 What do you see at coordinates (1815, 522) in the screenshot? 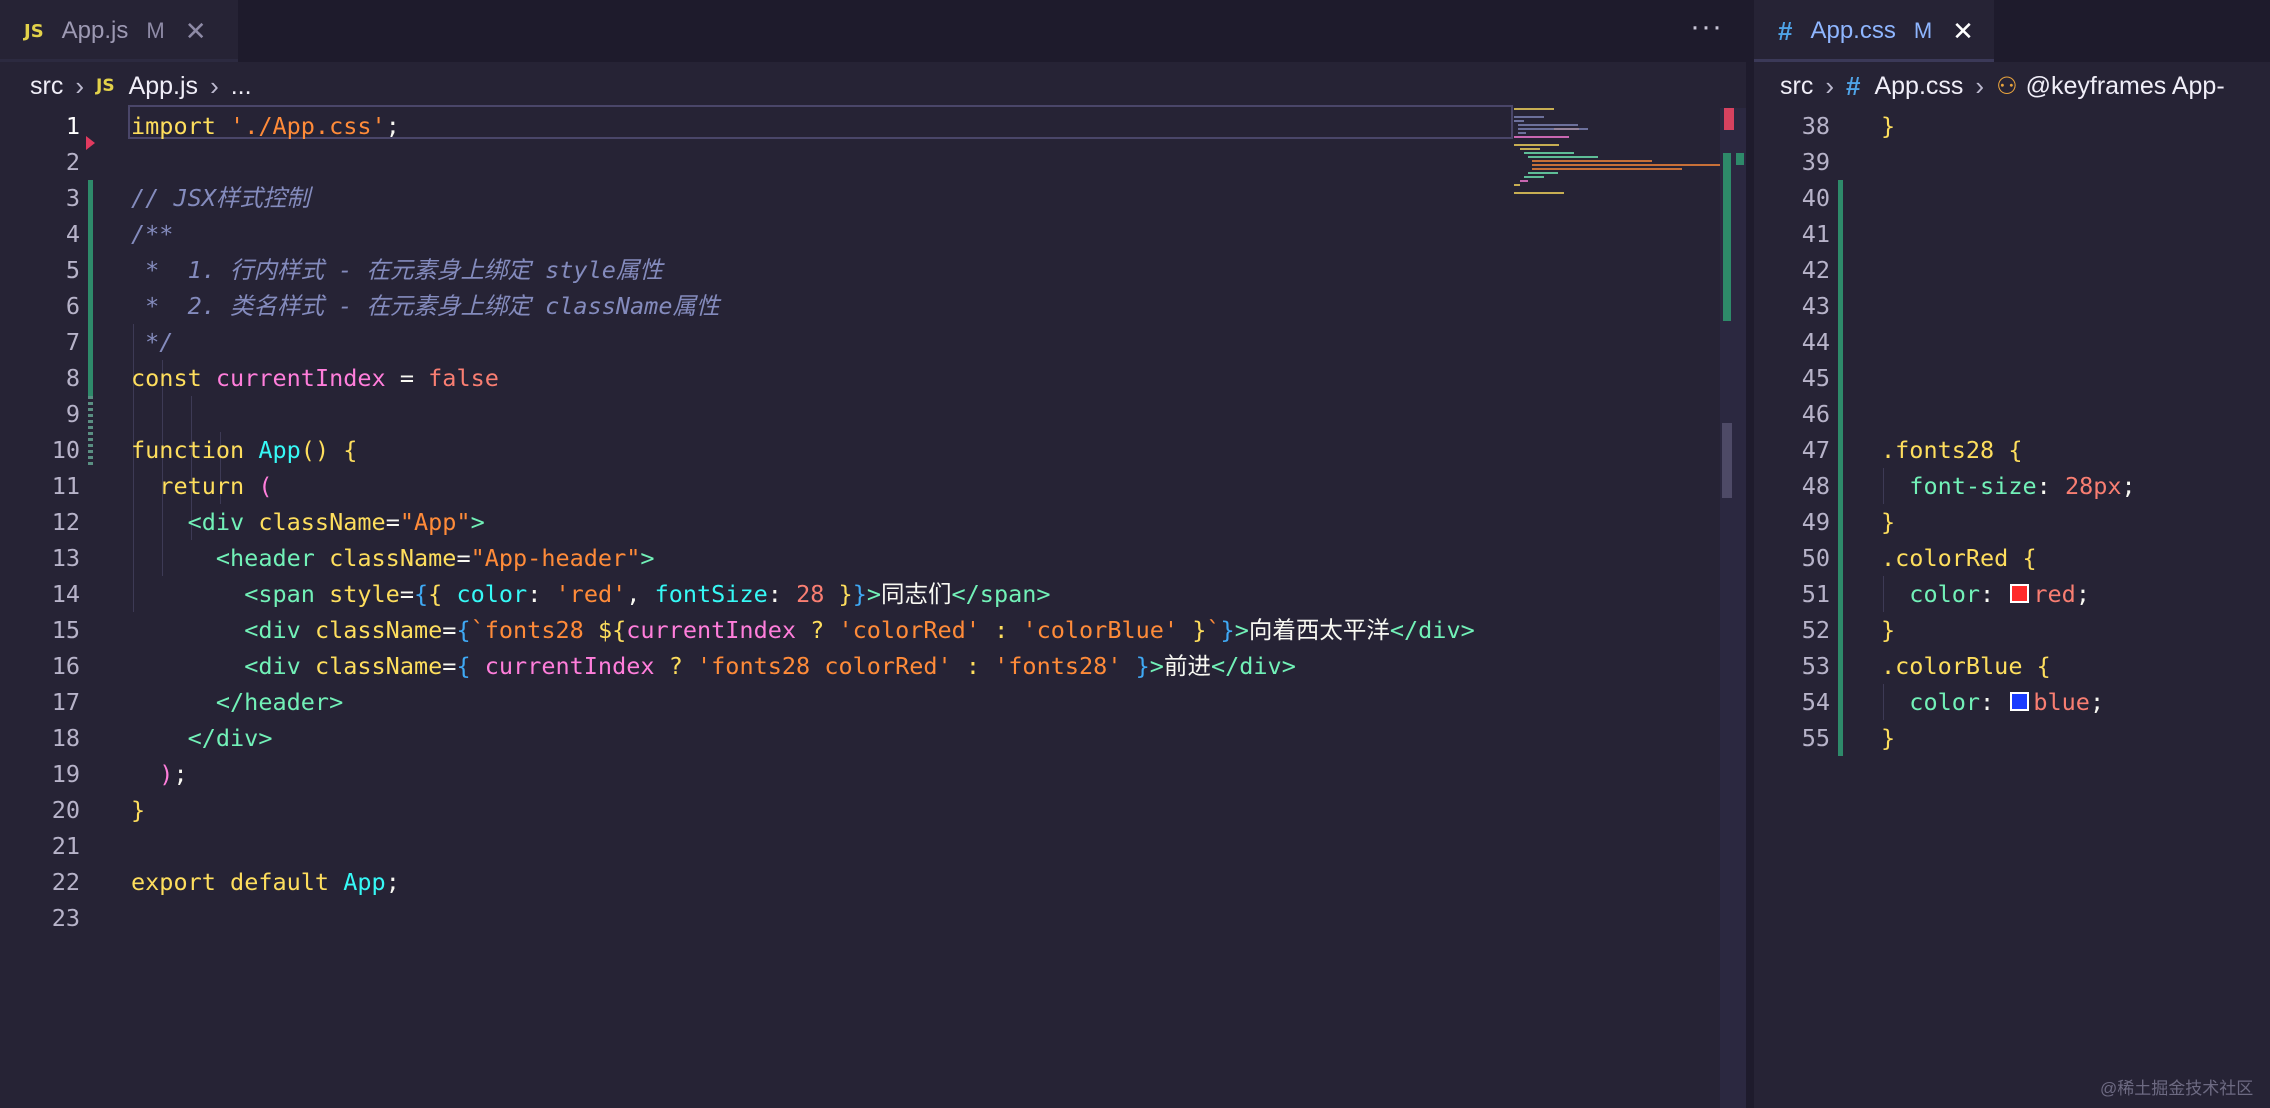
I see `line-number: 49` at bounding box center [1815, 522].